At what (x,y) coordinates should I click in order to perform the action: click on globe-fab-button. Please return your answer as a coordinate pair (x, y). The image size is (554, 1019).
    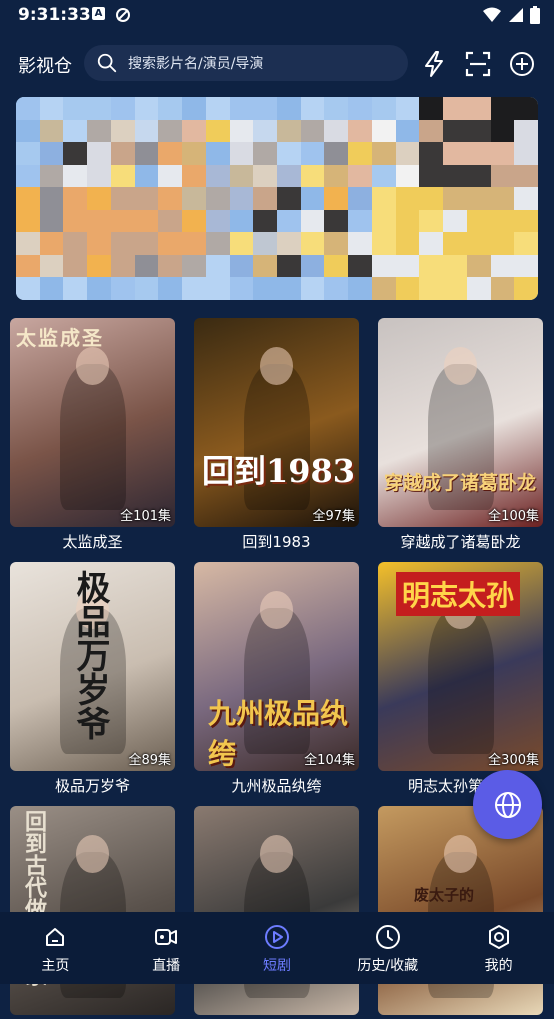
    Looking at the image, I should click on (507, 804).